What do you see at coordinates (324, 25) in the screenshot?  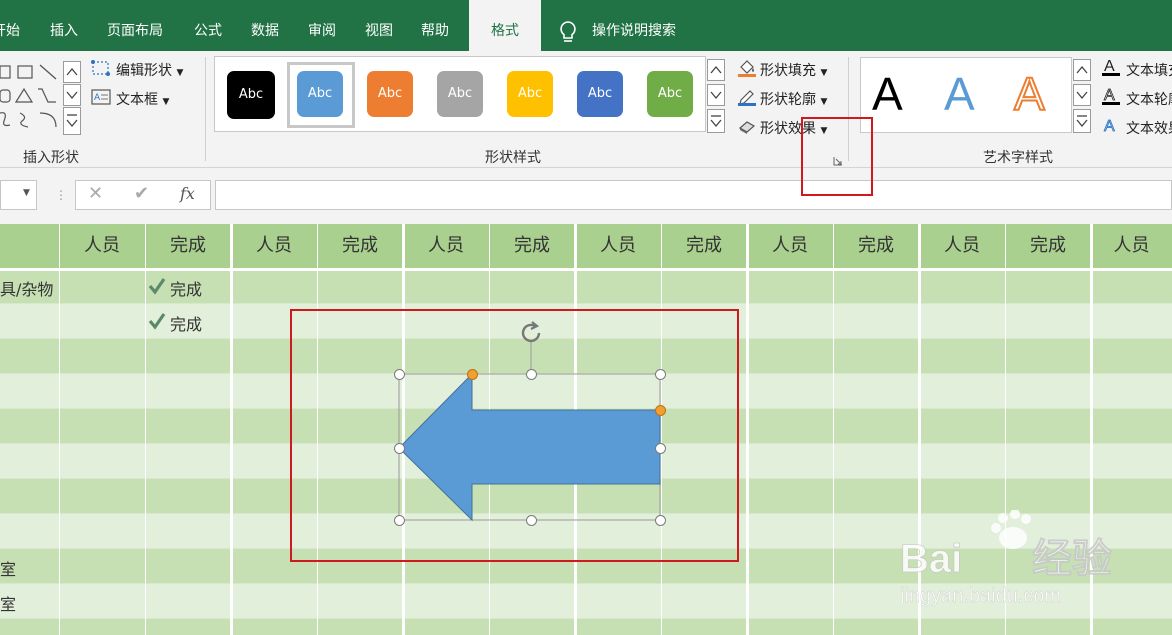 I see `tab-review: 审阅` at bounding box center [324, 25].